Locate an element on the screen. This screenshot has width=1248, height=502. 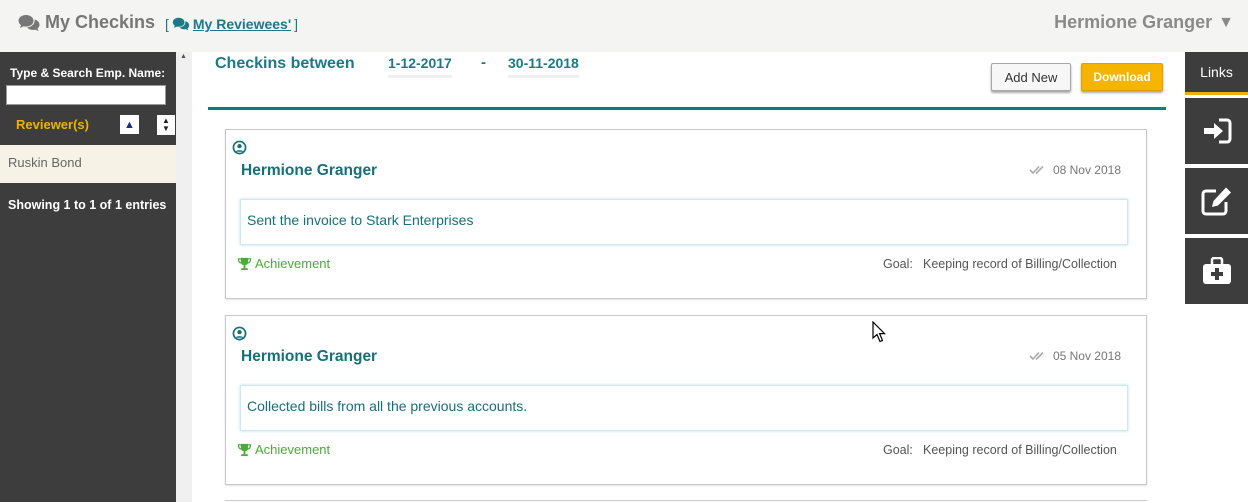
sign-in-link is located at coordinates (1216, 131).